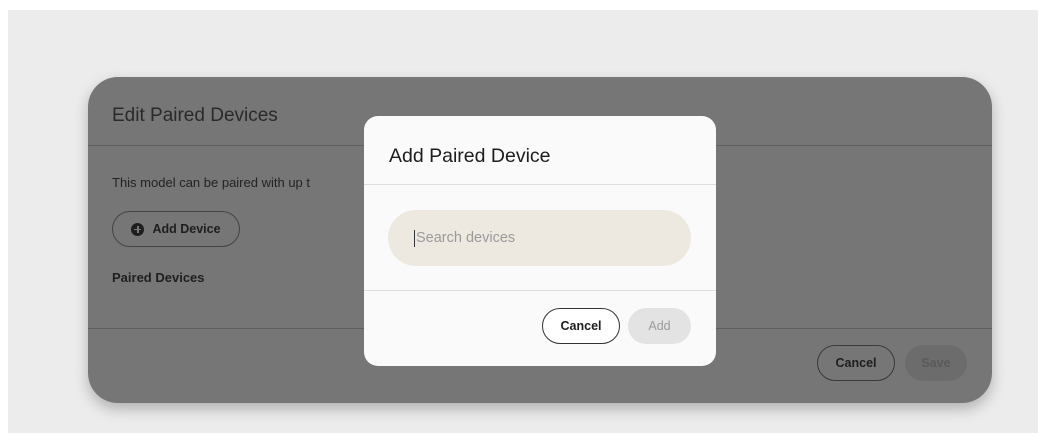 Image resolution: width=1046 pixels, height=435 pixels. I want to click on search-field, so click(539, 238).